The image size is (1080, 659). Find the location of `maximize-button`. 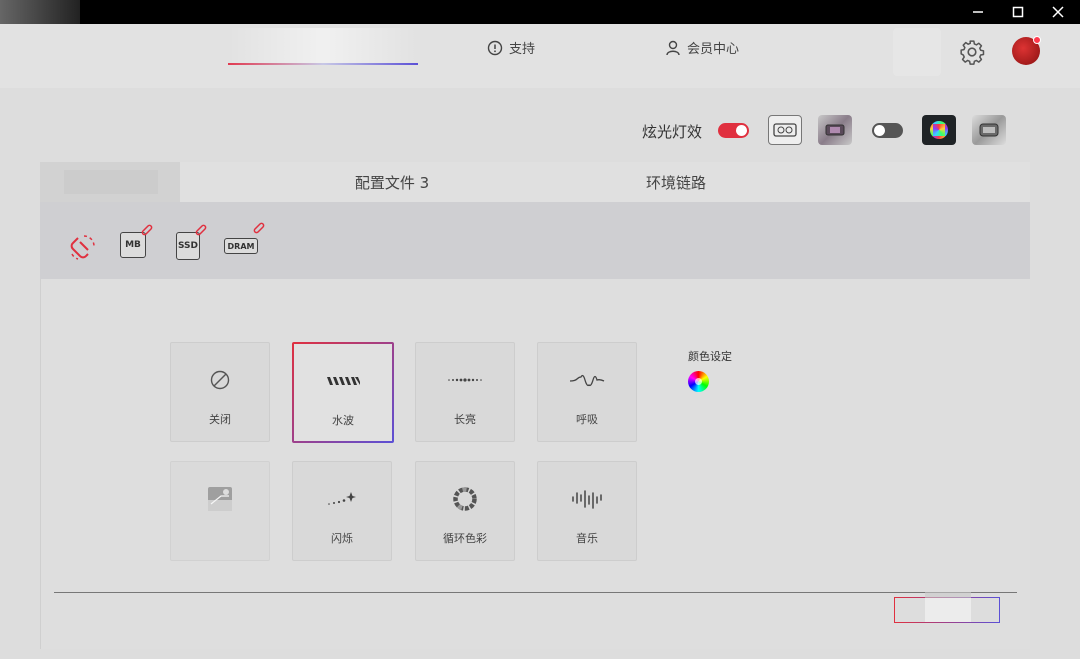

maximize-button is located at coordinates (1018, 12).